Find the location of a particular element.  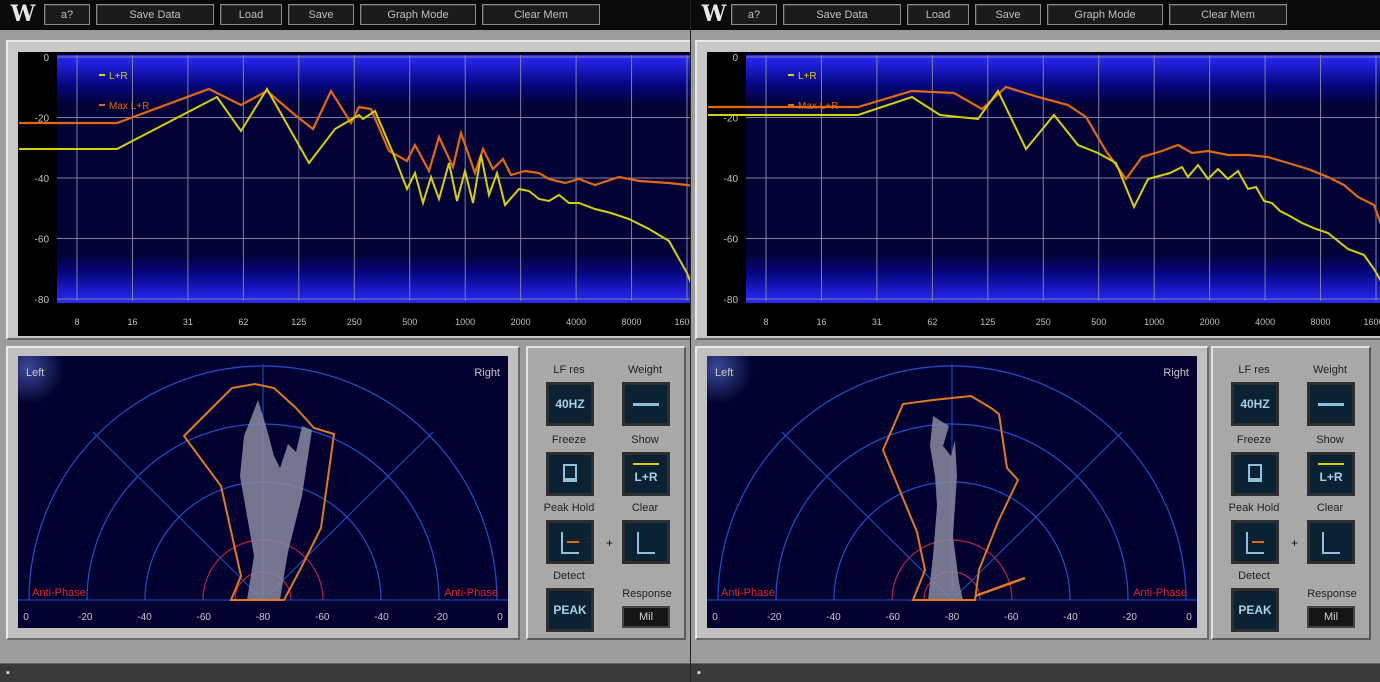

x-tick-label: 8000 is located at coordinates (632, 322).